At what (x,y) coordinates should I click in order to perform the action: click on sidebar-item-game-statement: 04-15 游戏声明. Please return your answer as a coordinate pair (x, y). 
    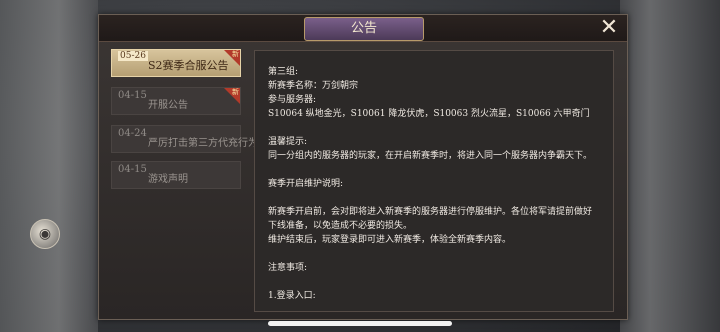
    Looking at the image, I should click on (176, 175).